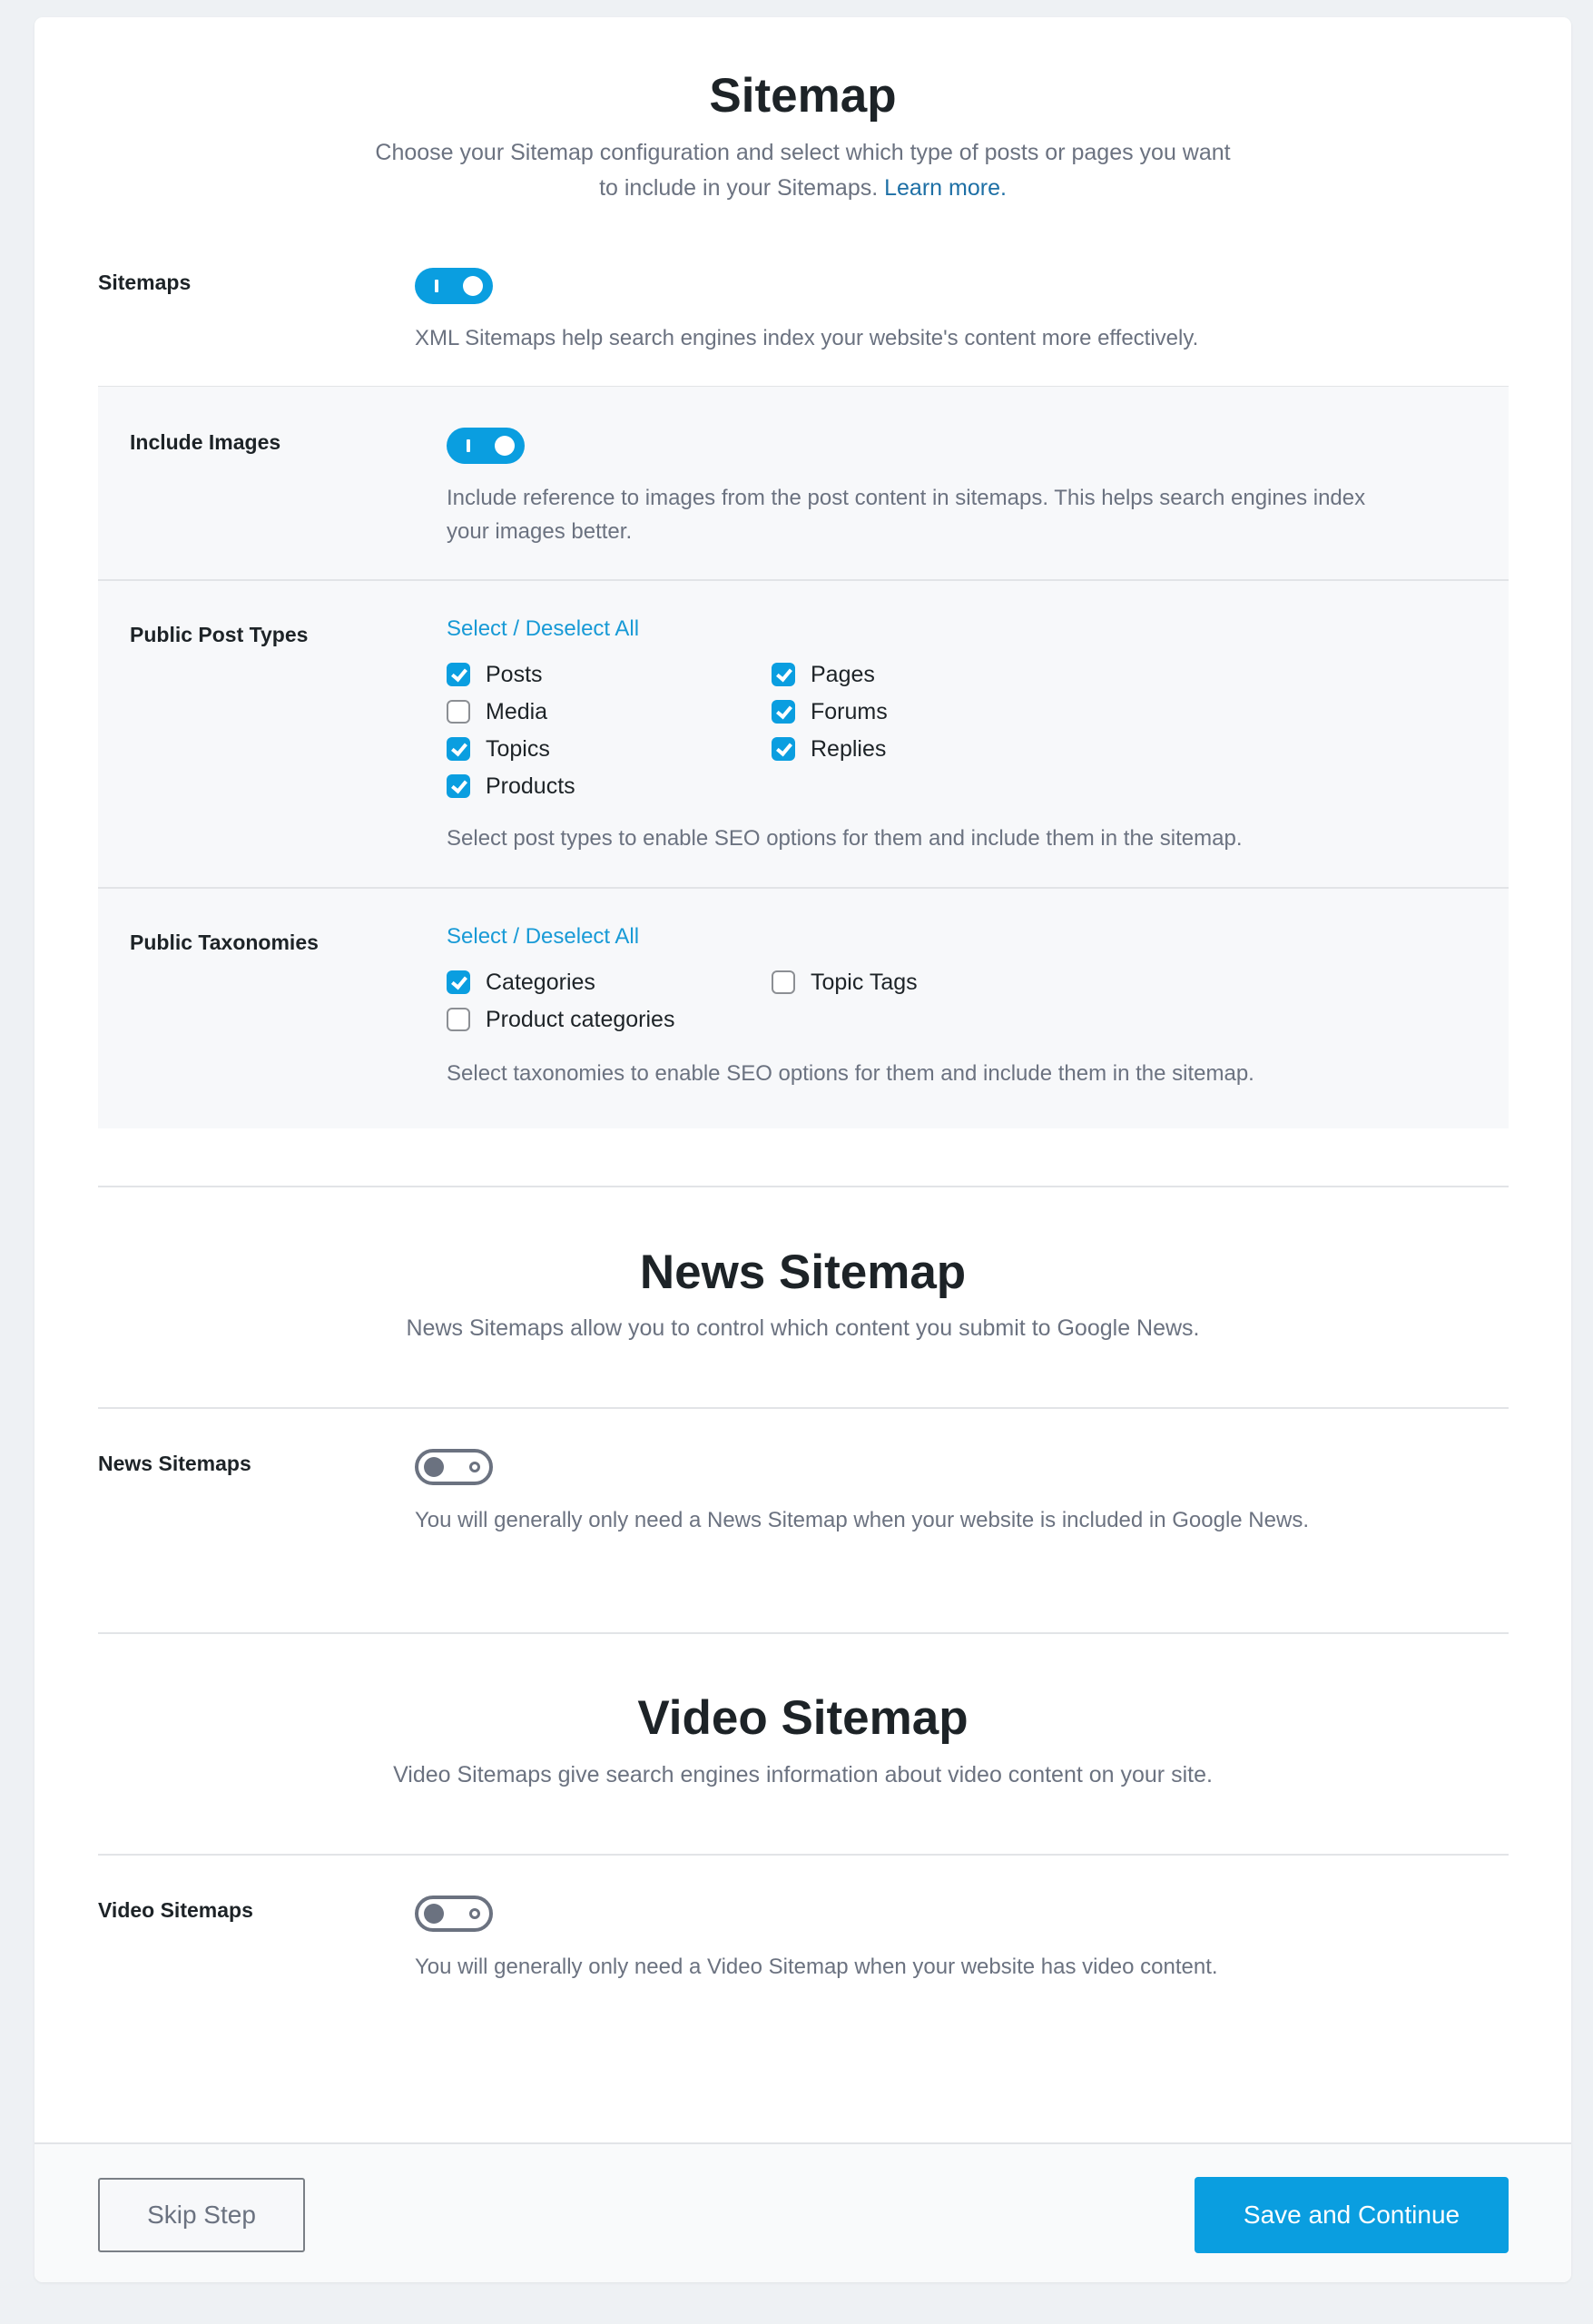  I want to click on checkbox-label: Replies, so click(849, 748).